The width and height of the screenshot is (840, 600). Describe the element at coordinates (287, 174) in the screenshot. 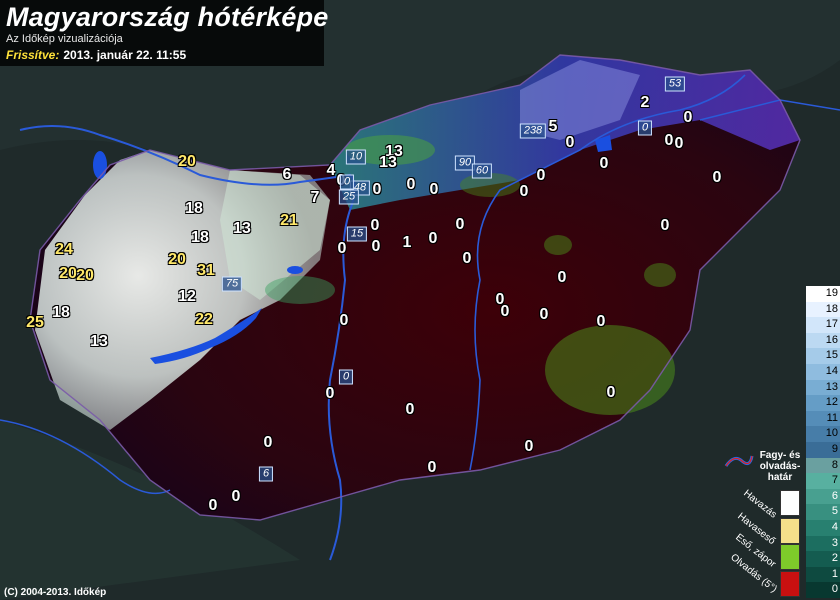

I see `map-value: 6` at that location.